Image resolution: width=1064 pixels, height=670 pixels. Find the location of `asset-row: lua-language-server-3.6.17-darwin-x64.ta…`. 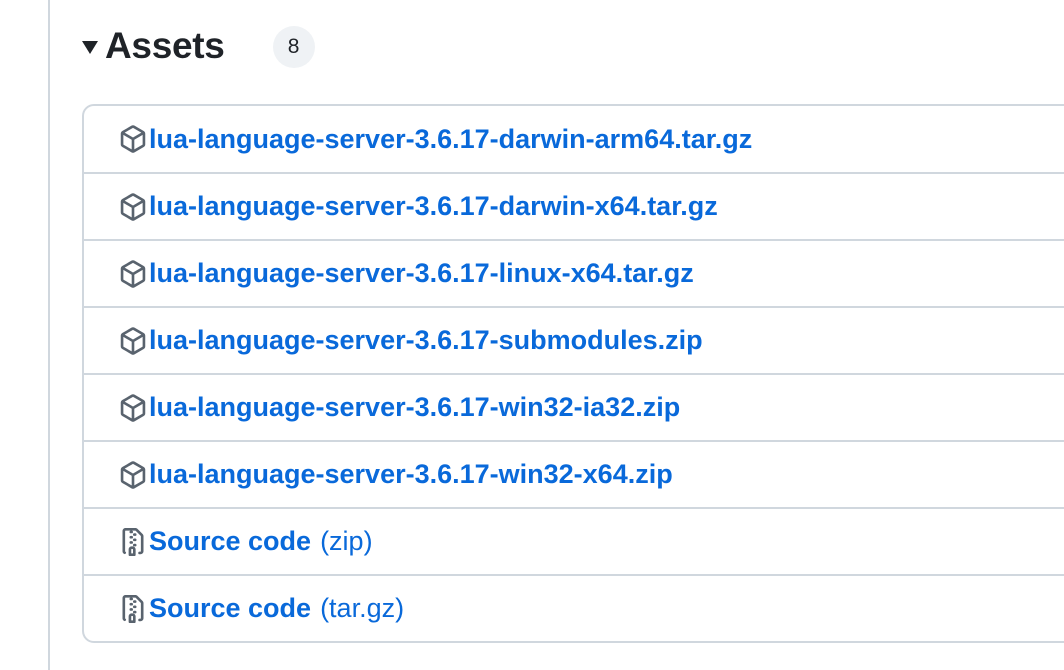

asset-row: lua-language-server-3.6.17-darwin-x64.ta… is located at coordinates (574, 205).